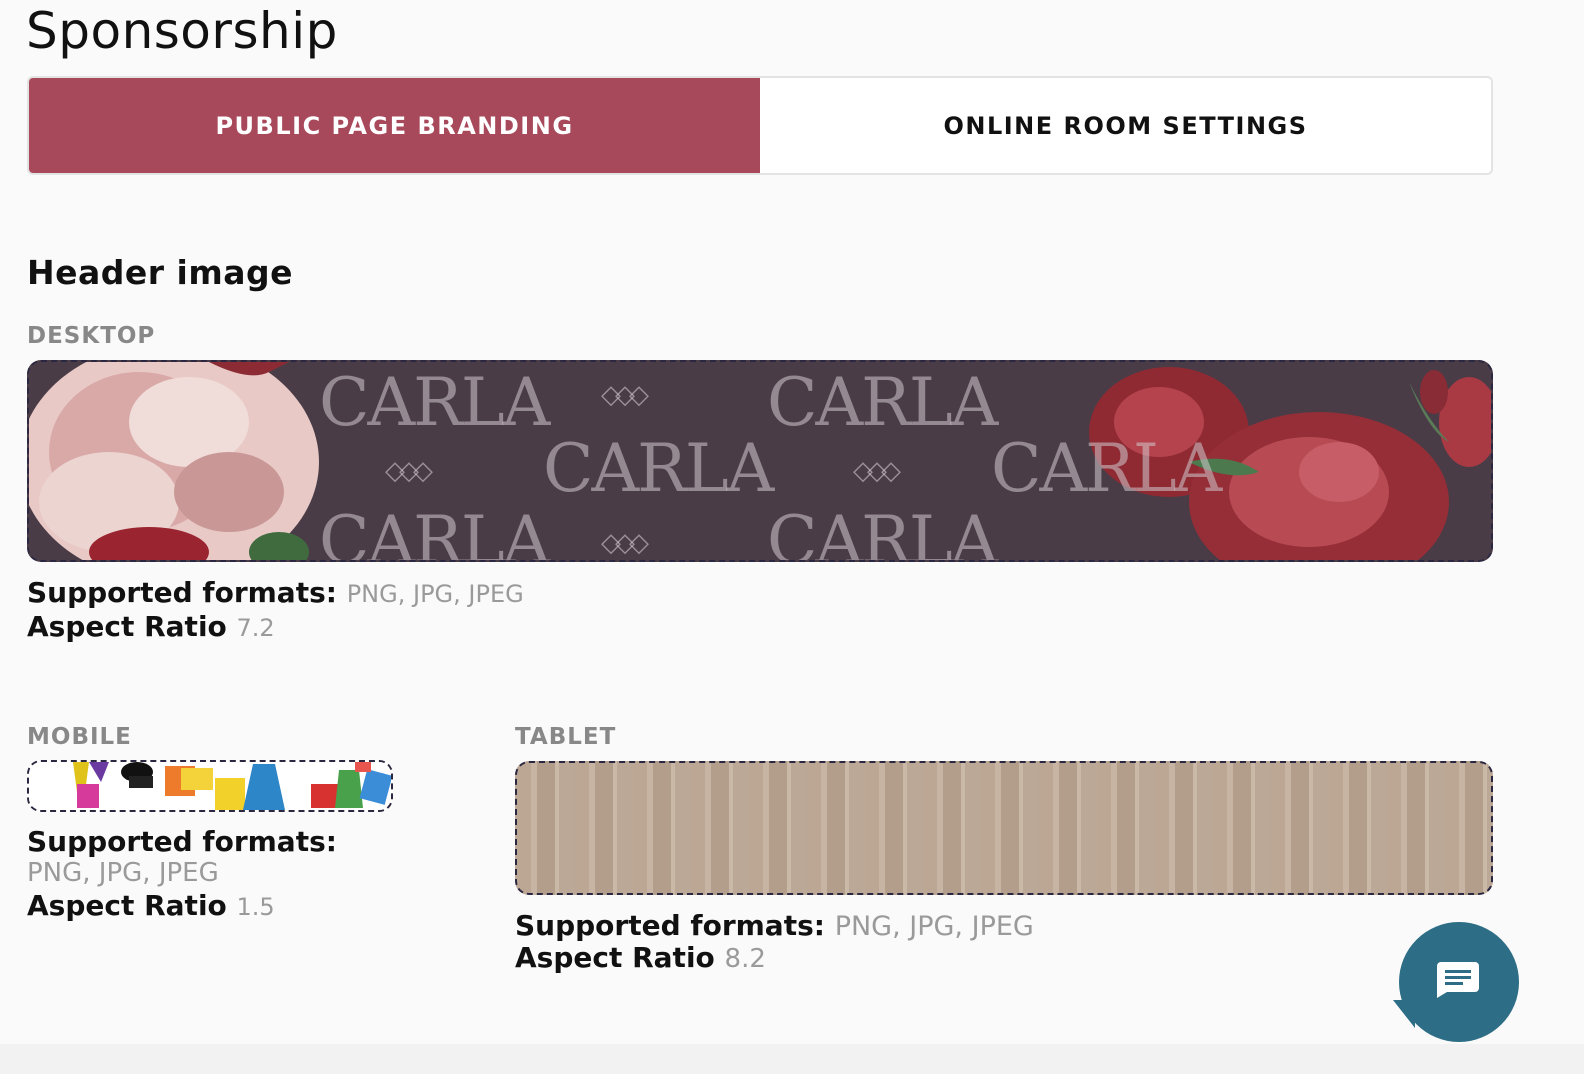 Image resolution: width=1584 pixels, height=1074 pixels. I want to click on mobile-aspect-line: Aspect Ratio 1.5, so click(151, 905).